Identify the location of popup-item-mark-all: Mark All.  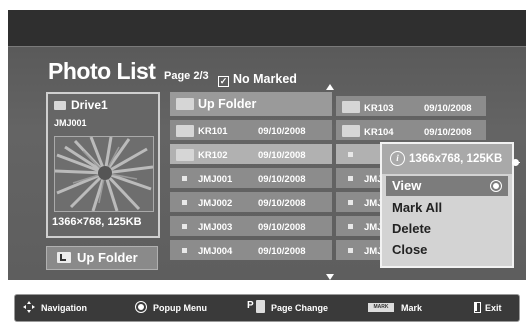
(447, 208).